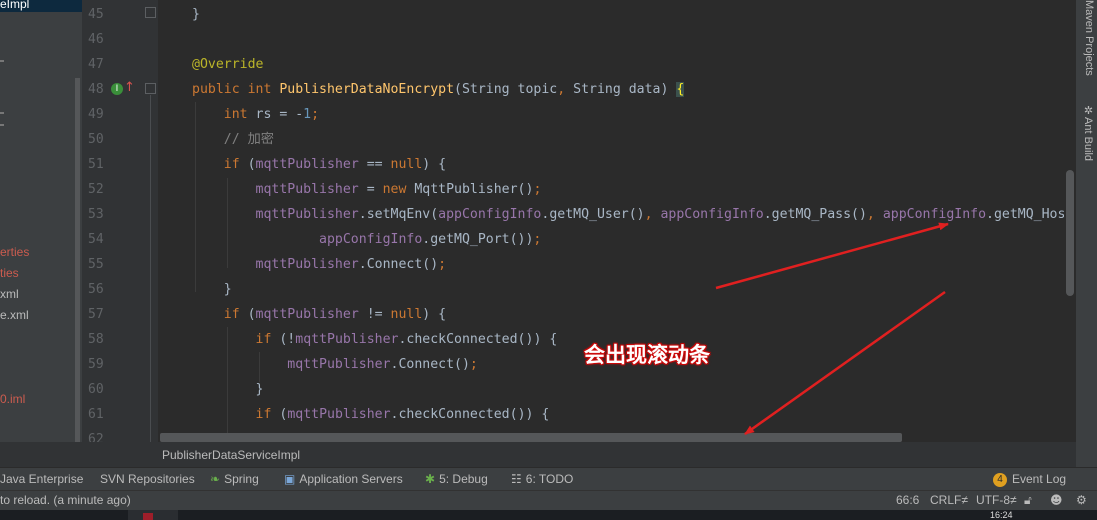 The height and width of the screenshot is (520, 1097). I want to click on tool-debug: ✱ 5: Debug, so click(456, 479).